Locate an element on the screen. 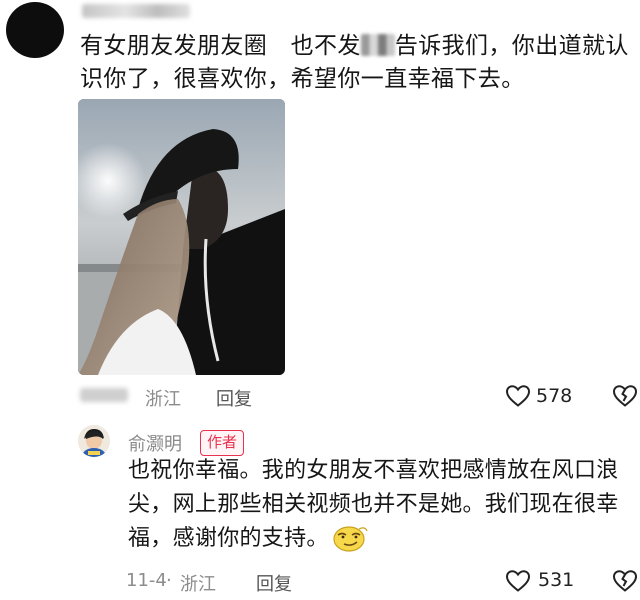 This screenshot has height=600, width=640. reply-date: 11-4 is located at coordinates (146, 580).